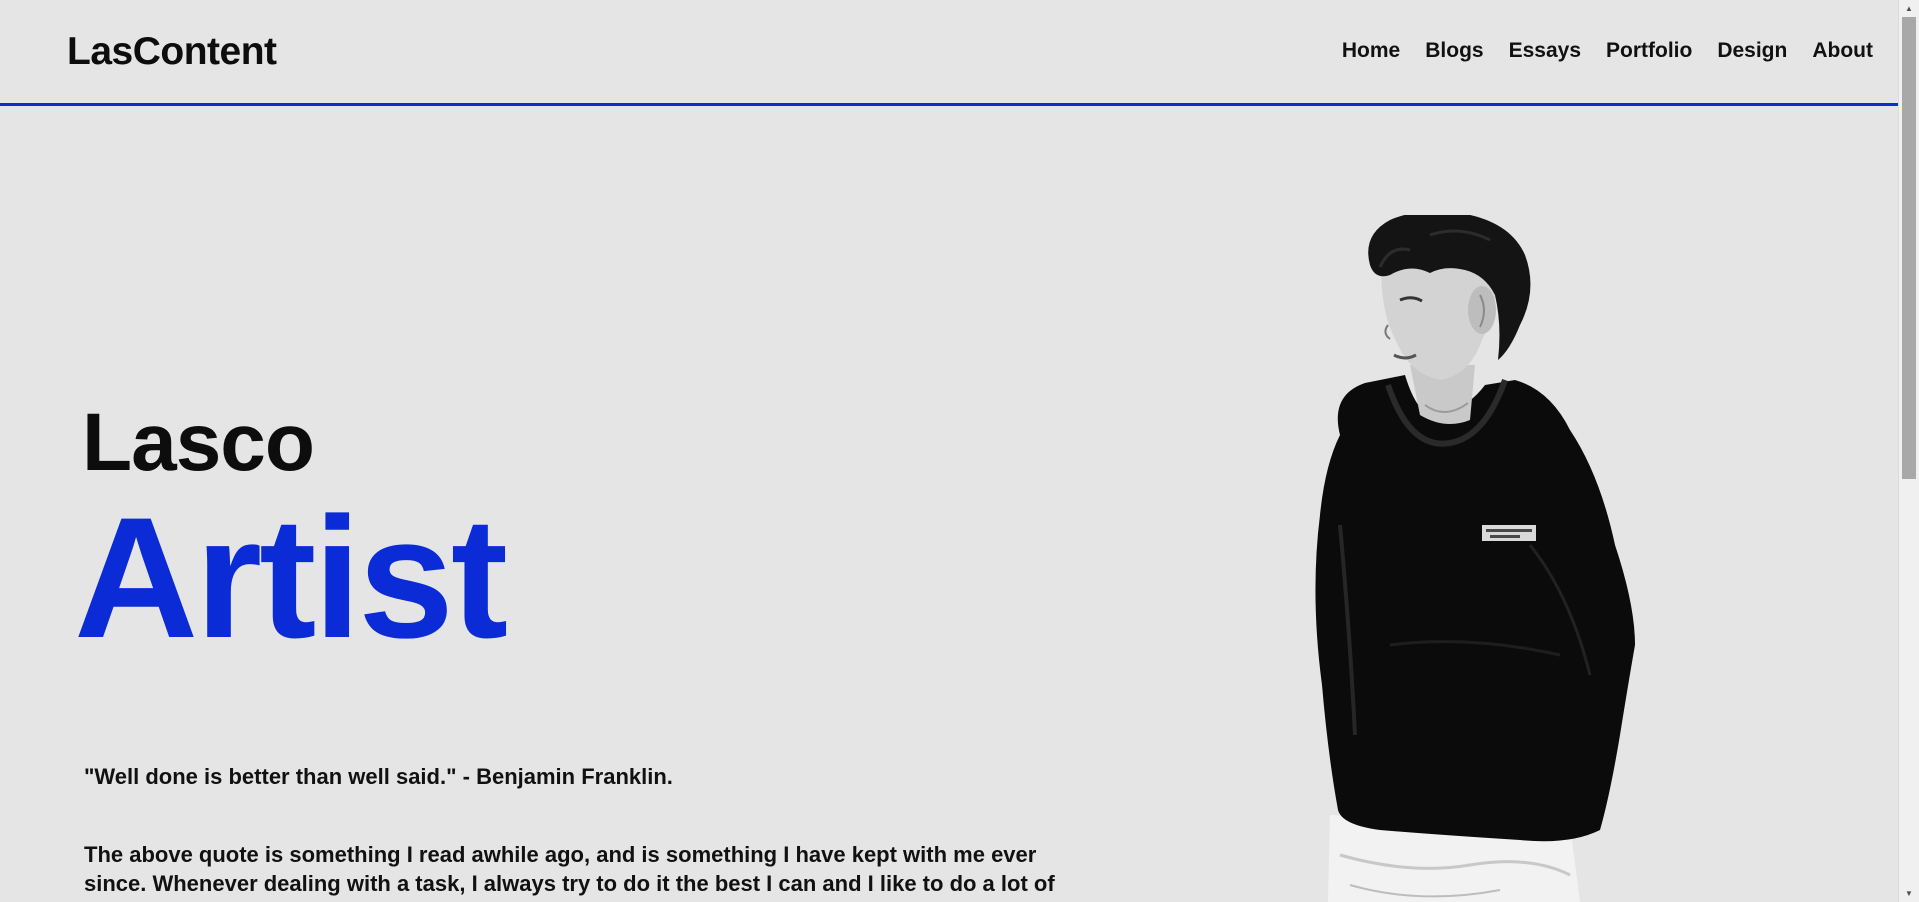 The height and width of the screenshot is (902, 1919). What do you see at coordinates (198, 442) in the screenshot?
I see `hero-name: Lasco` at bounding box center [198, 442].